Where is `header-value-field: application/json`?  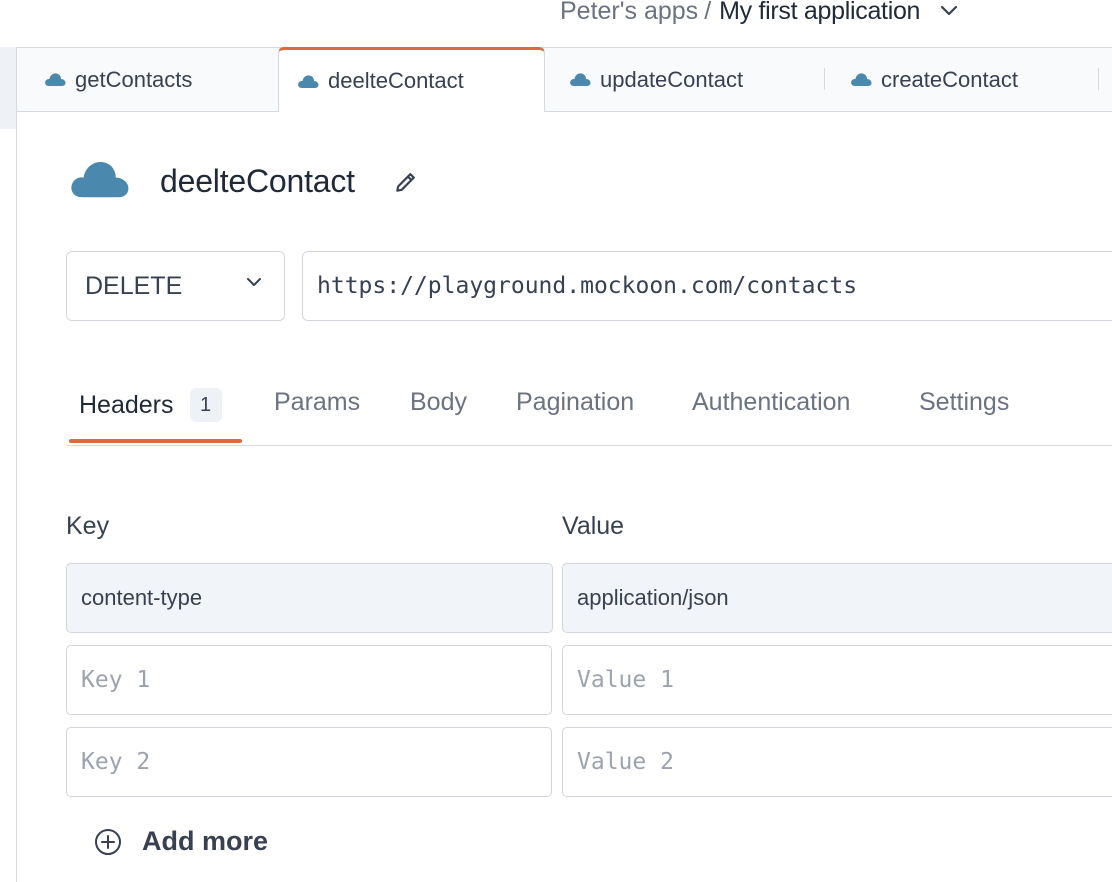
header-value-field: application/json is located at coordinates (837, 598).